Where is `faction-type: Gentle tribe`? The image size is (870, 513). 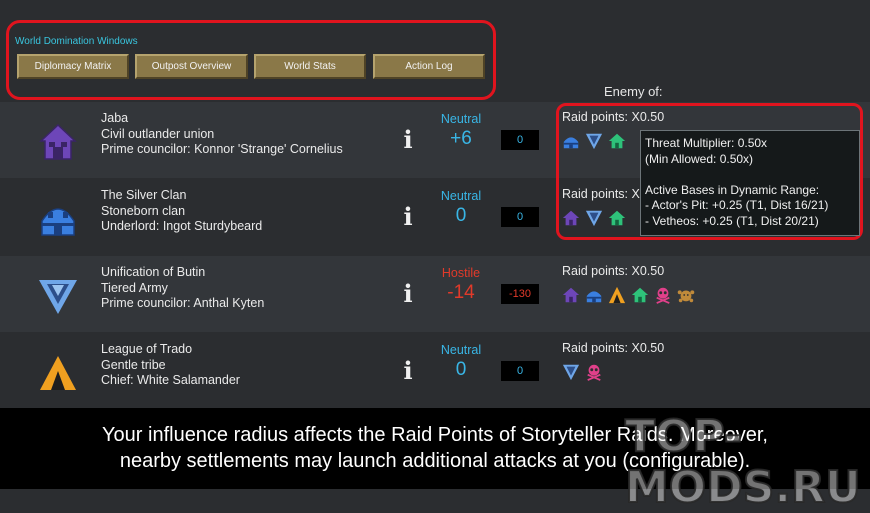 faction-type: Gentle tribe is located at coordinates (133, 364).